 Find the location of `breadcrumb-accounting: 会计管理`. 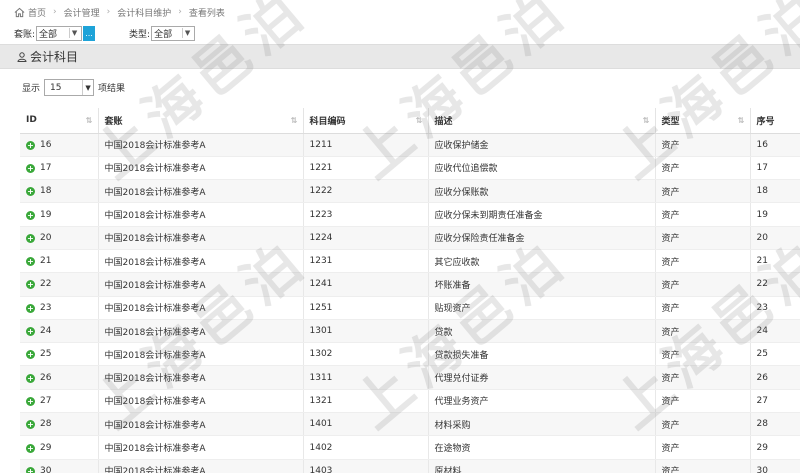

breadcrumb-accounting: 会计管理 is located at coordinates (82, 12).